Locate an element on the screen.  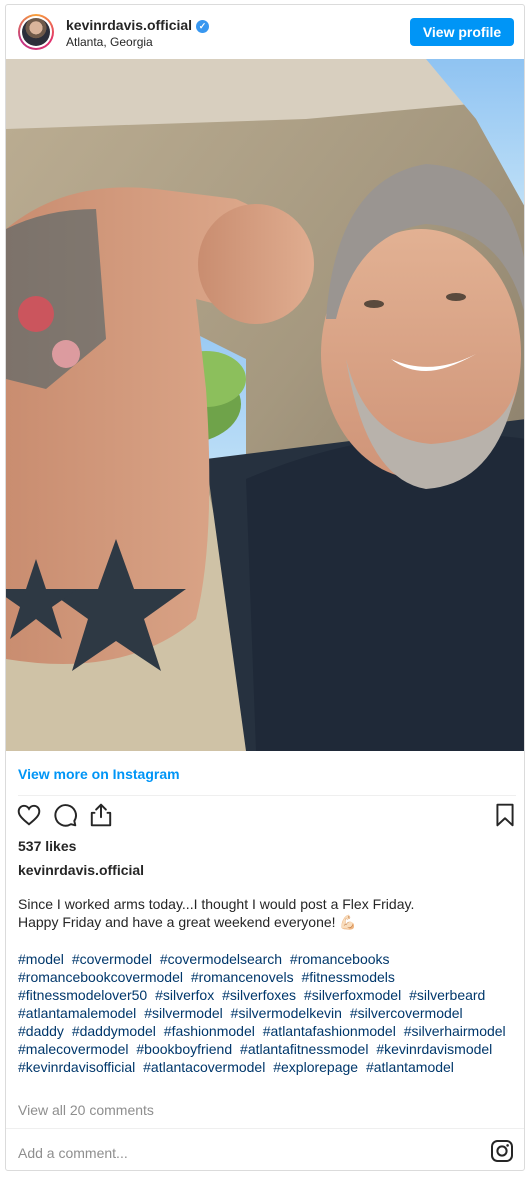
comment-icon is located at coordinates (67, 817).